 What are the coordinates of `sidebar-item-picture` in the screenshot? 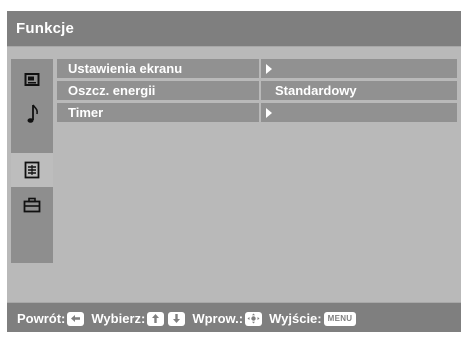 It's located at (32, 80).